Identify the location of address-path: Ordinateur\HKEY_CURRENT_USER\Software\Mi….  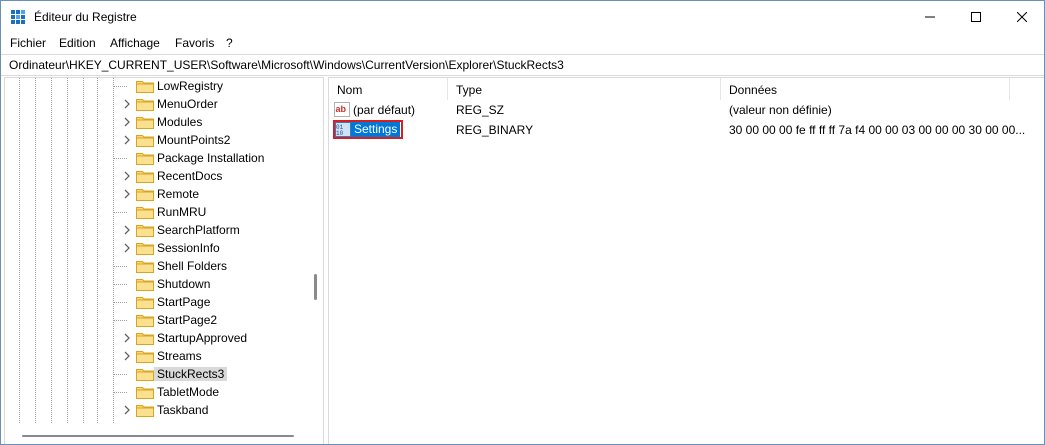
(286, 65).